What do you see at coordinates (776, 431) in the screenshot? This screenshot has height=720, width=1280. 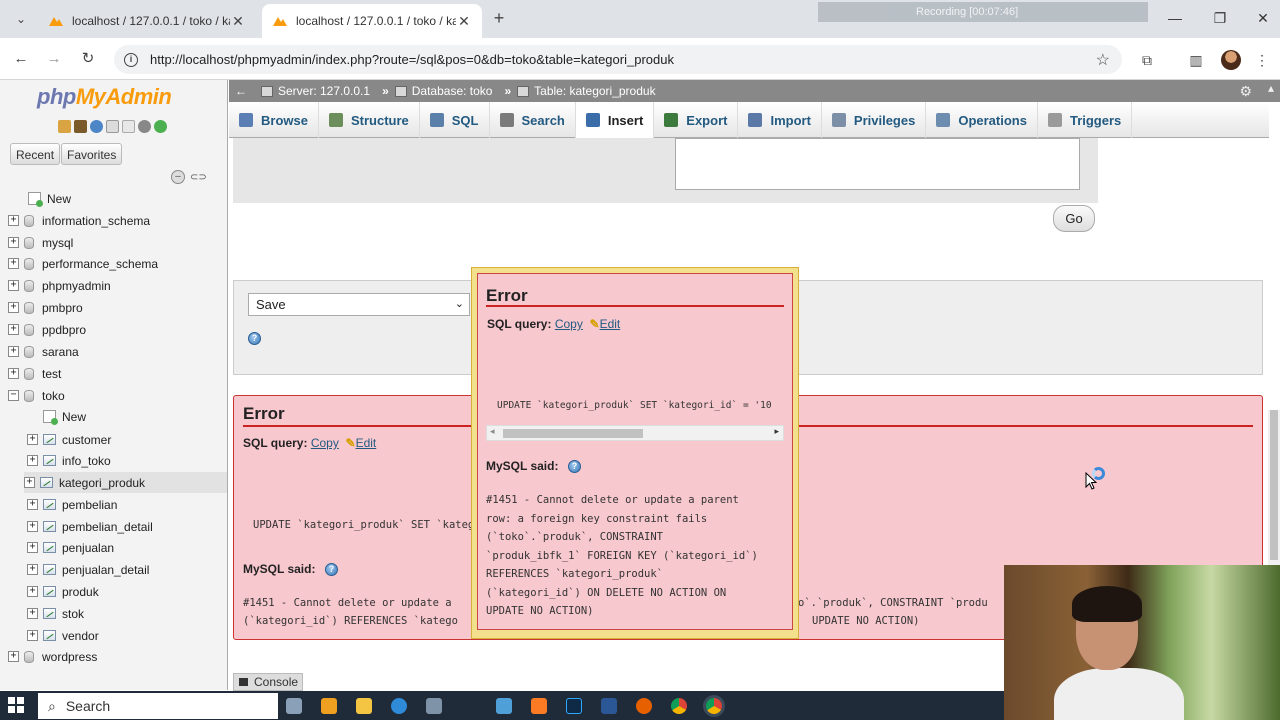 I see `scroll-right-icon: ▸` at bounding box center [776, 431].